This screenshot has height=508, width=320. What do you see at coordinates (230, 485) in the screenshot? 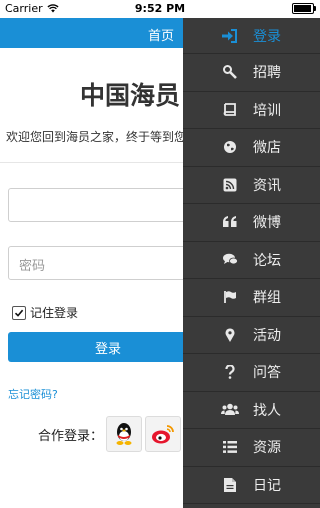
I see `file-icon` at bounding box center [230, 485].